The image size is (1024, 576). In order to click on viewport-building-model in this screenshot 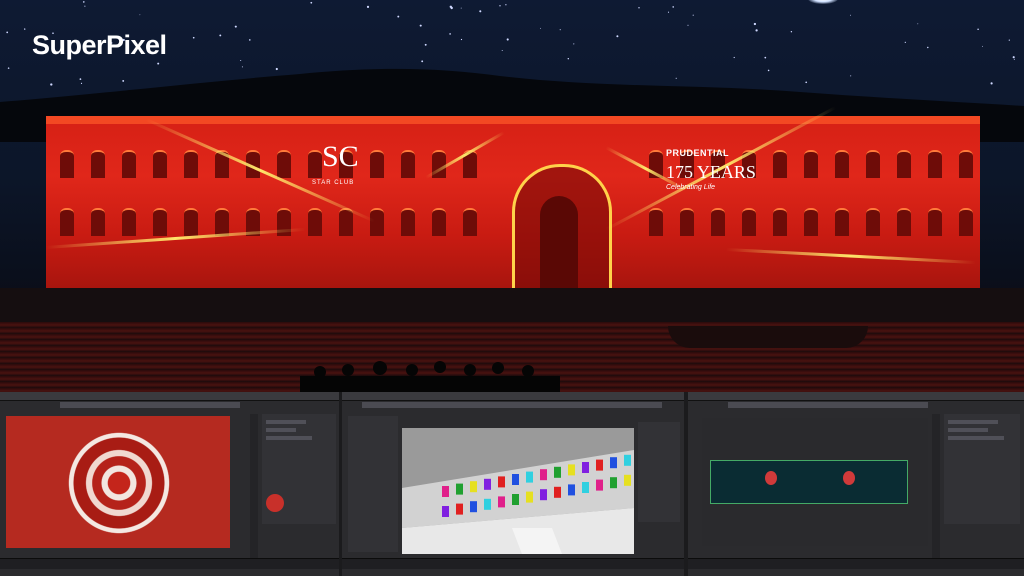, I will do `click(518, 491)`.